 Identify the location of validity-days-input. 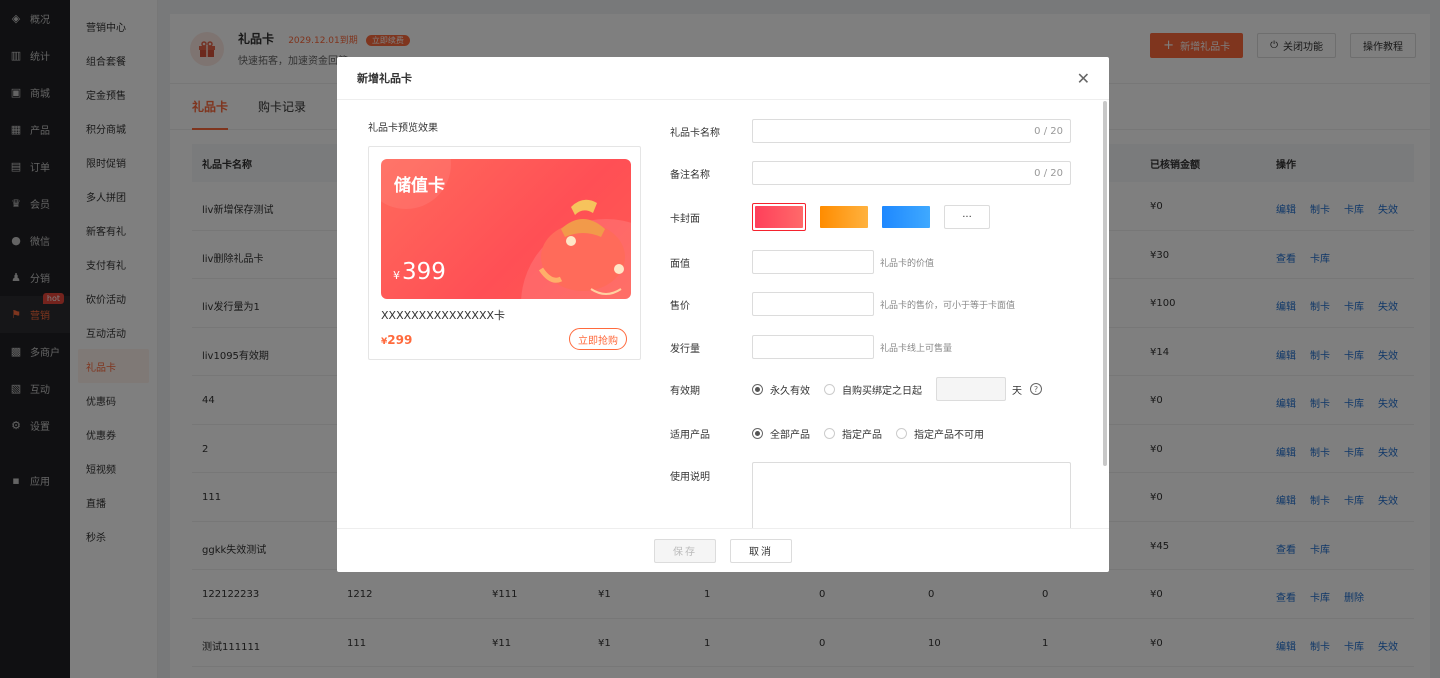
(971, 389).